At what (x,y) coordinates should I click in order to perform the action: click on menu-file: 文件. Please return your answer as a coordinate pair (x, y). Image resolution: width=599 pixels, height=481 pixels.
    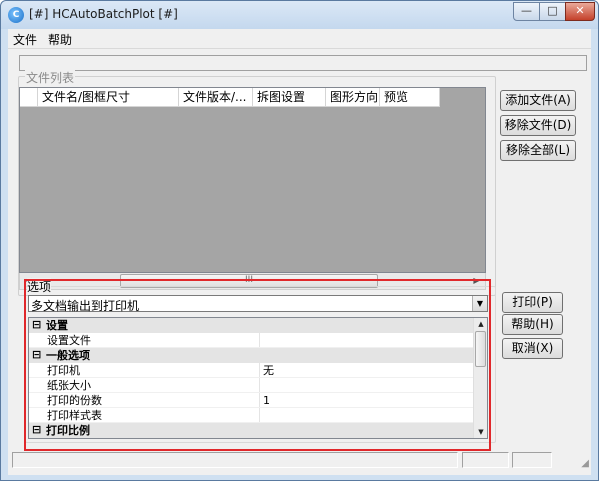
    Looking at the image, I should click on (25, 39).